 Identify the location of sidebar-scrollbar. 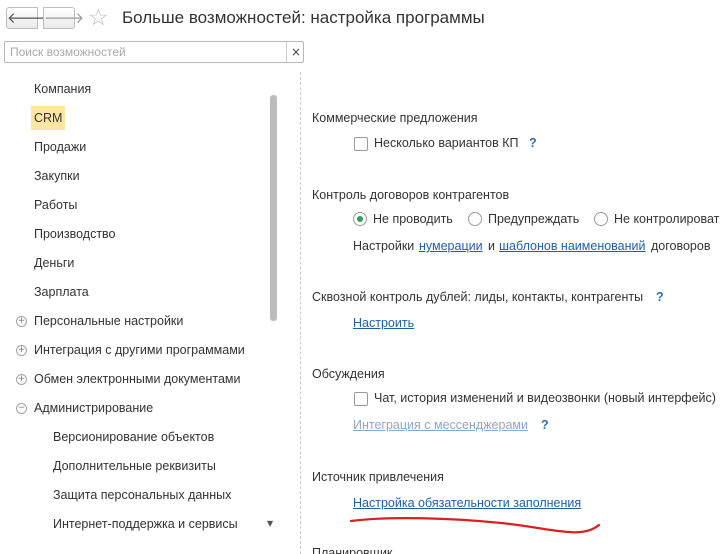
(273, 305).